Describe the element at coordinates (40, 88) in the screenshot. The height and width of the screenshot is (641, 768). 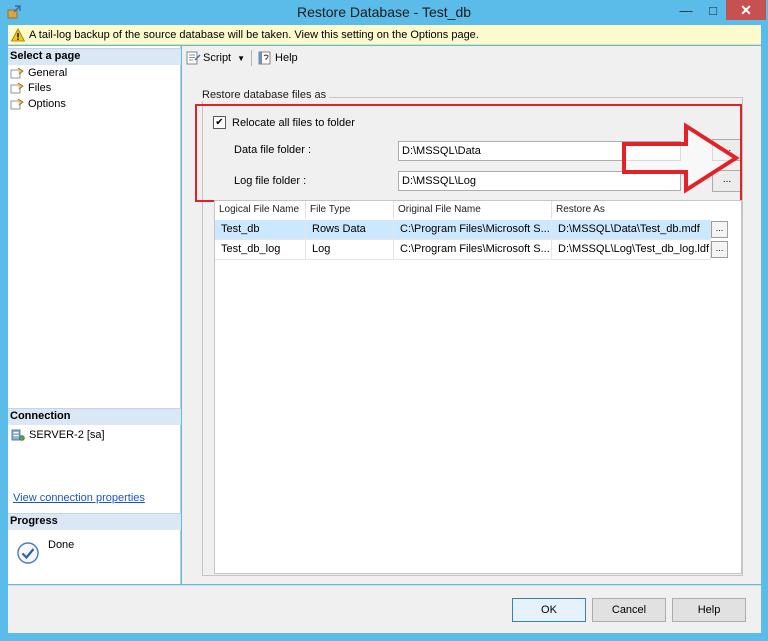
I see `page-label: Files` at that location.